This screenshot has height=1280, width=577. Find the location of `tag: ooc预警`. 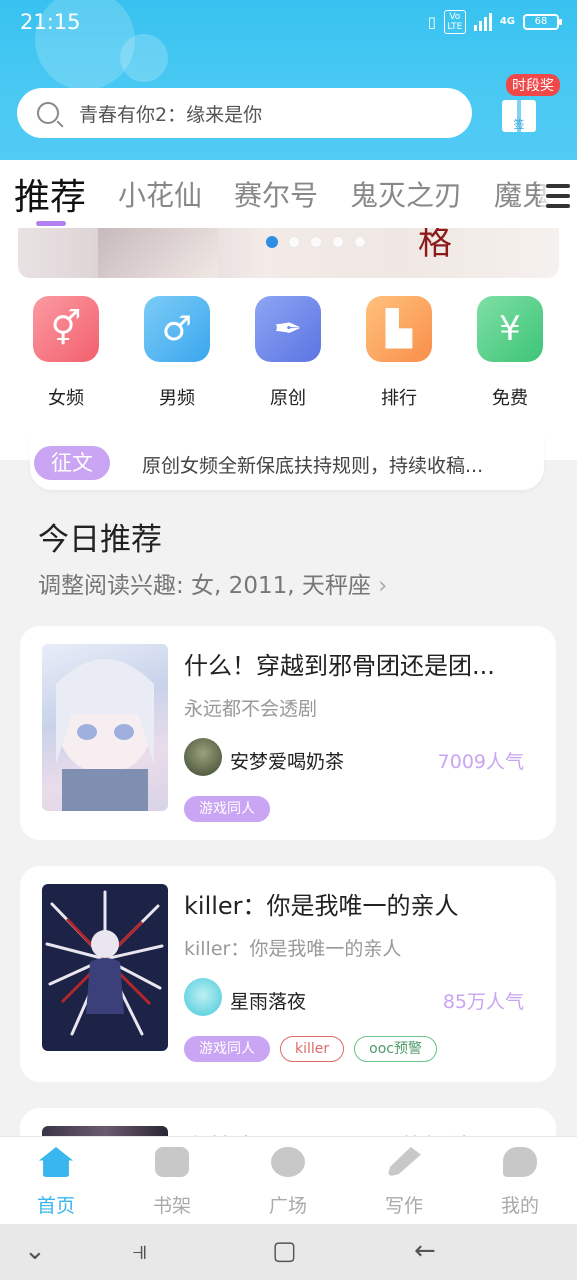

tag: ooc预警 is located at coordinates (395, 1049).